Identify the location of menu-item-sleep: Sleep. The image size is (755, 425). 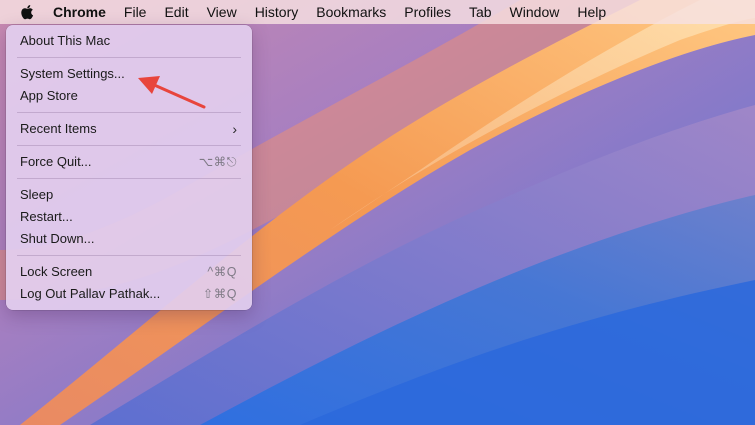
(129, 195).